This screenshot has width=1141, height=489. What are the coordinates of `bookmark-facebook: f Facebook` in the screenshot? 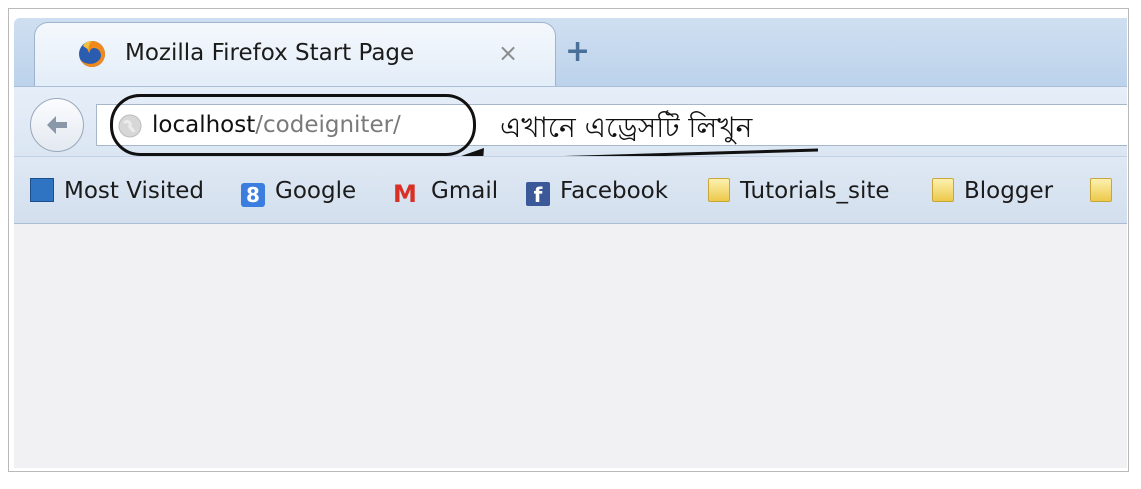 It's located at (597, 193).